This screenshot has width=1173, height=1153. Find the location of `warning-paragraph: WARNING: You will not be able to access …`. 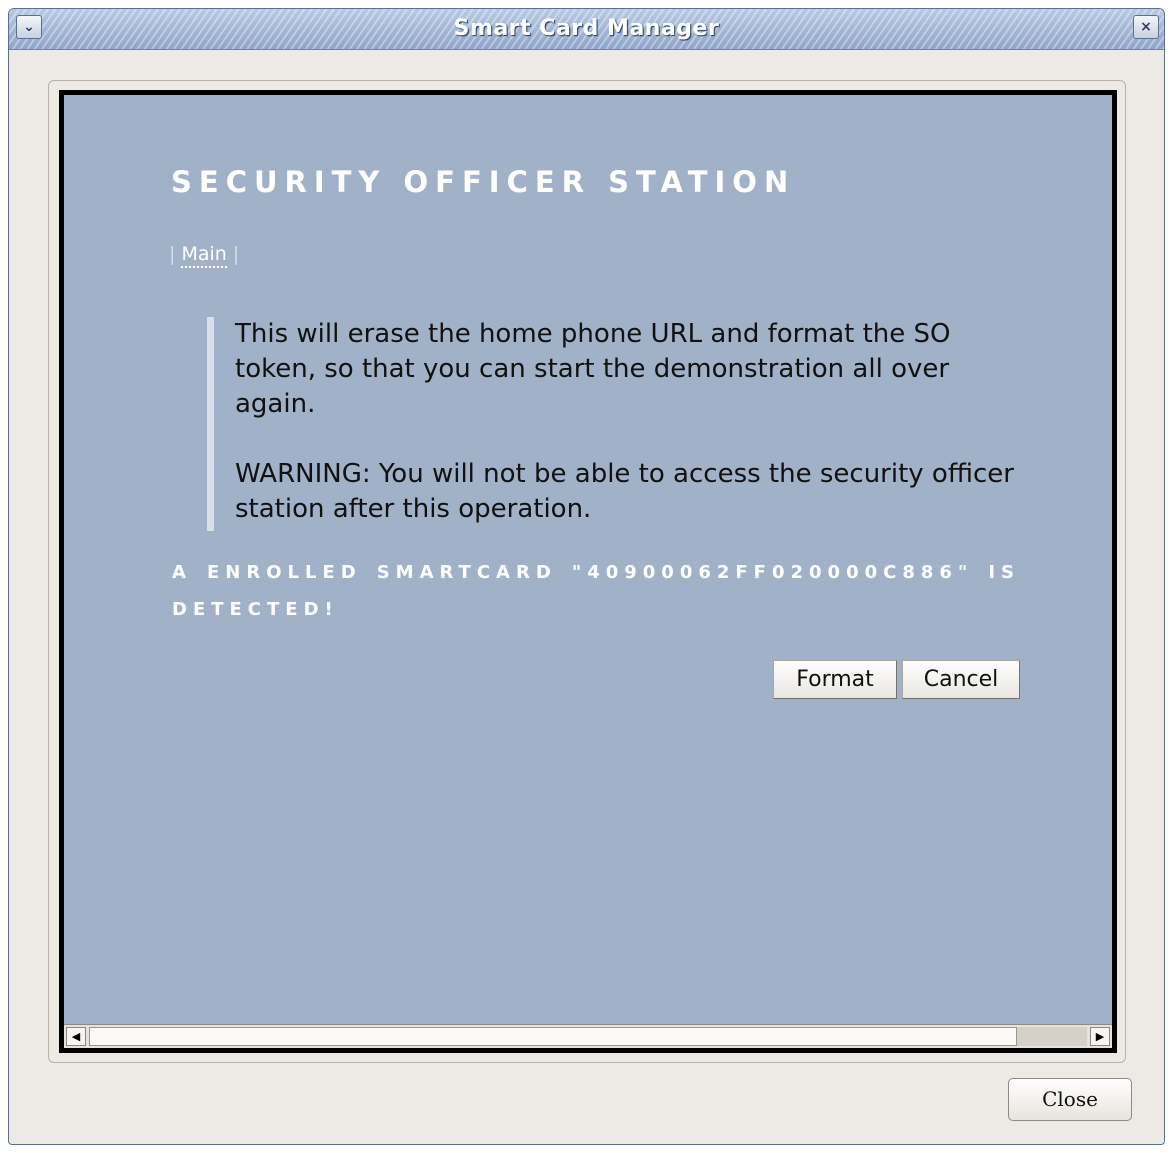

warning-paragraph: WARNING: You will not be able to access … is located at coordinates (624, 491).